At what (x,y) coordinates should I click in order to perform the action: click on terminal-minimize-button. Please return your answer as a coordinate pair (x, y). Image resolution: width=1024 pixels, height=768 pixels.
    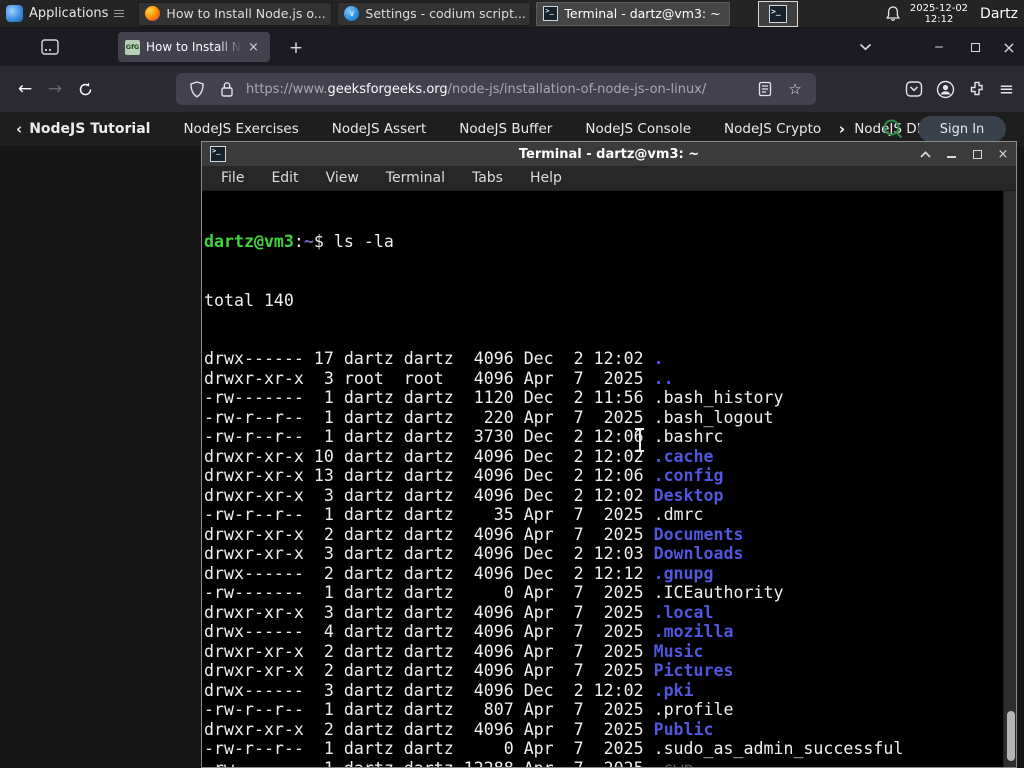
    Looking at the image, I should click on (951, 154).